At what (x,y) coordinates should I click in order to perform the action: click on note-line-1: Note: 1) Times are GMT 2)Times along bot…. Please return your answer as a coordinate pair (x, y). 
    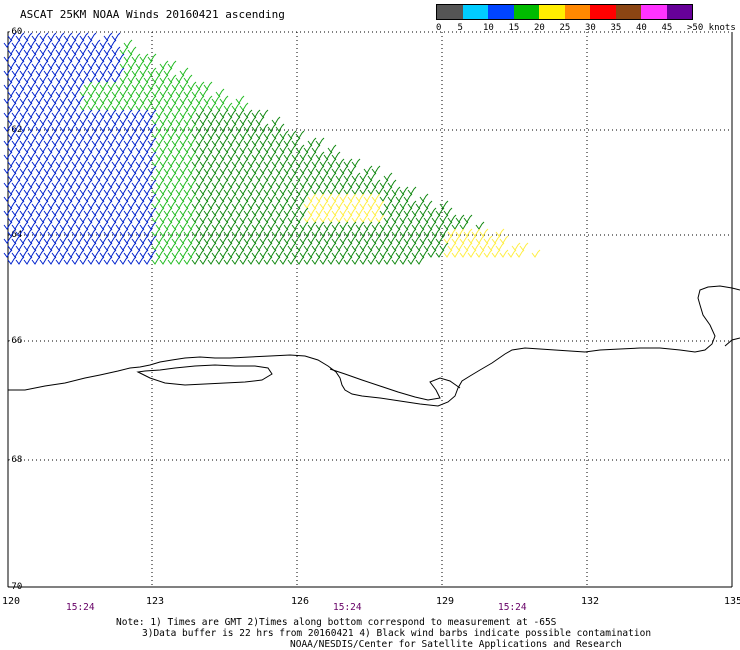
    Looking at the image, I should click on (336, 622).